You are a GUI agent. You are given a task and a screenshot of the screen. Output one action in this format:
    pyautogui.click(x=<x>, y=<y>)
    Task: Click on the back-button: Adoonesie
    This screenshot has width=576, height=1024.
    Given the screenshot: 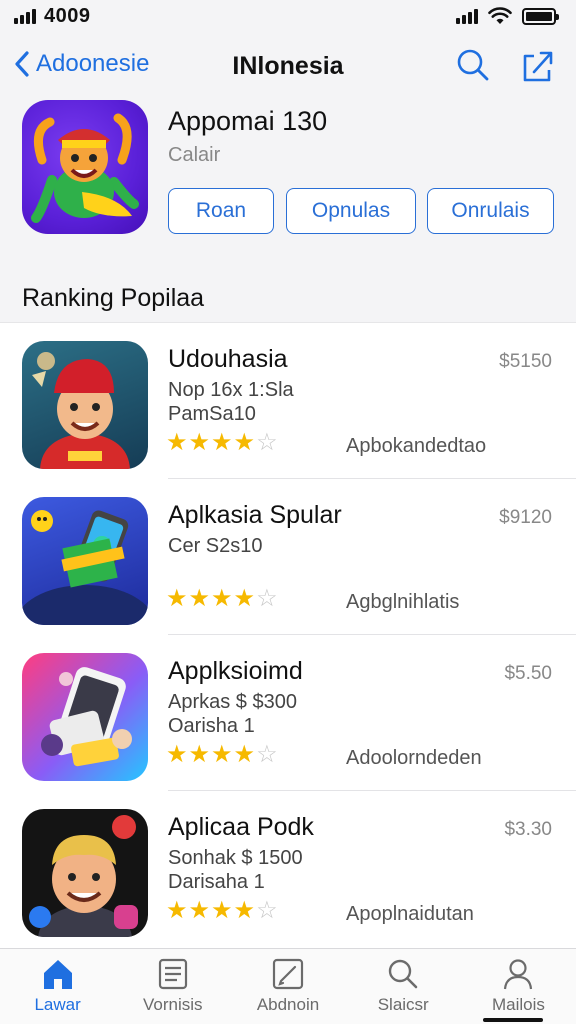 What is the action you would take?
    pyautogui.click(x=81, y=64)
    